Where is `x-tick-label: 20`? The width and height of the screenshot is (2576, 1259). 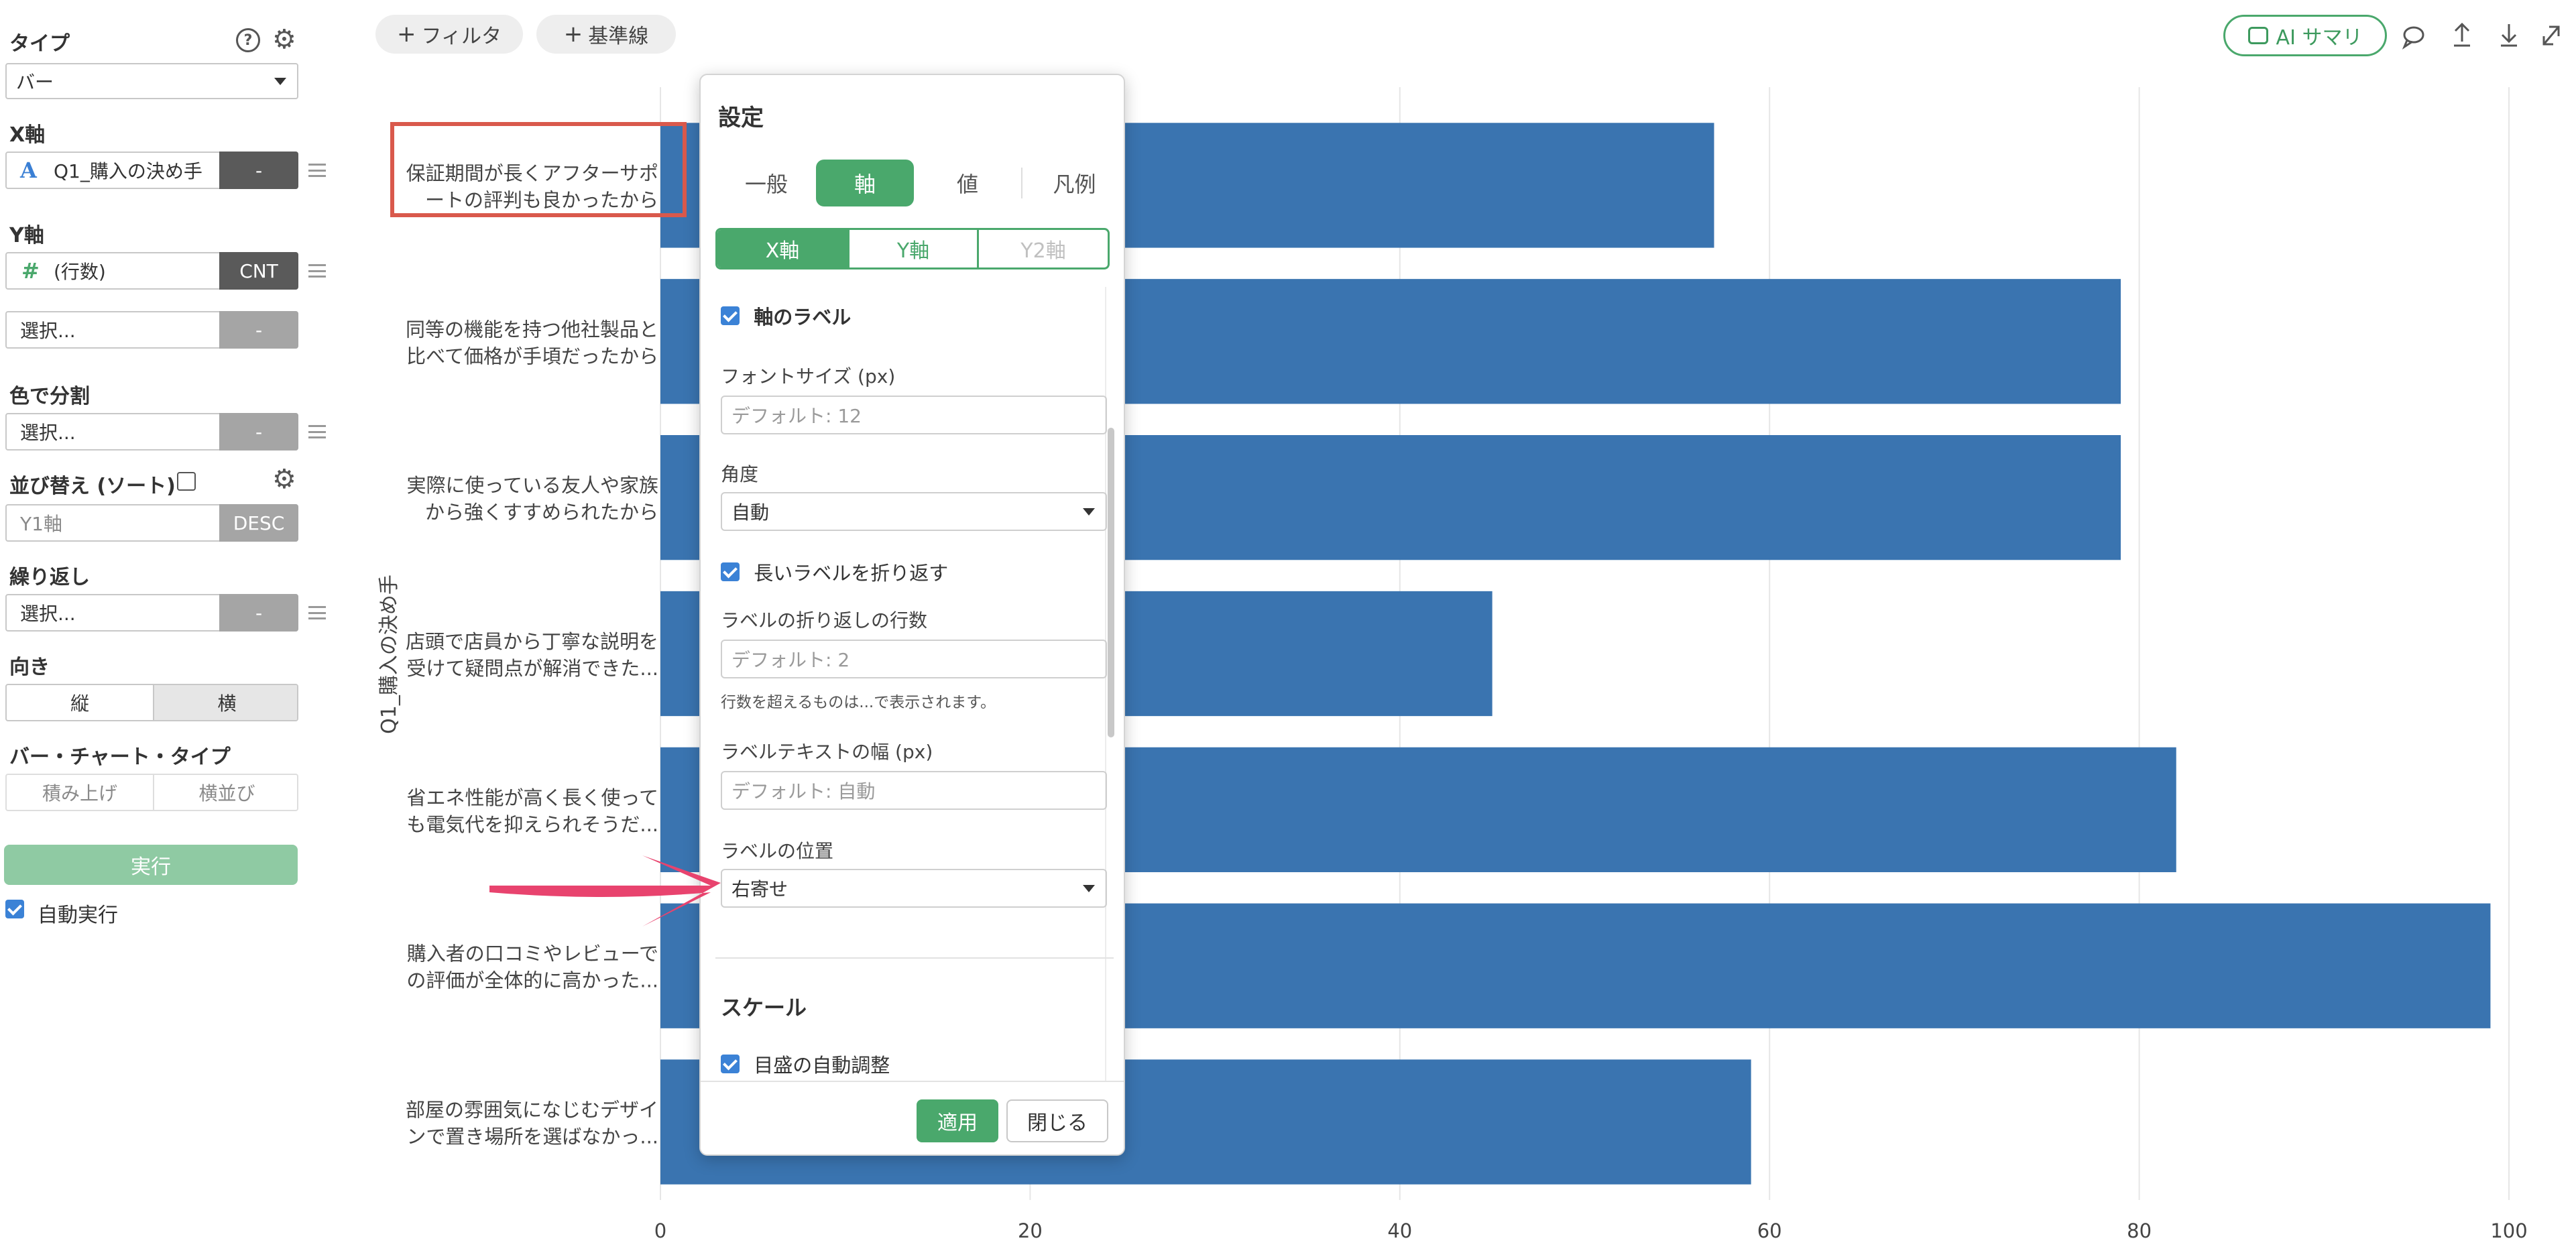 x-tick-label: 20 is located at coordinates (1030, 1230).